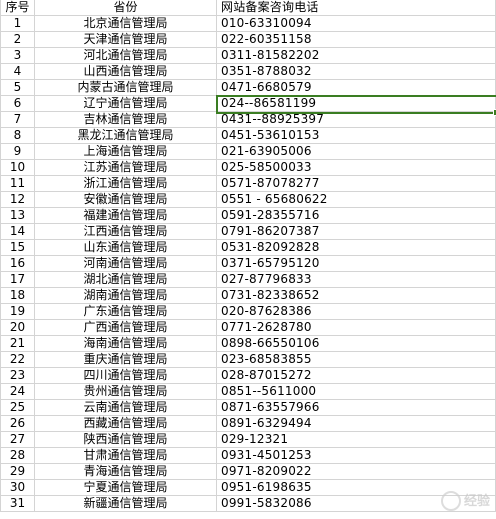 The height and width of the screenshot is (519, 496). What do you see at coordinates (356, 440) in the screenshot?
I see `cell-phone: 029-12321` at bounding box center [356, 440].